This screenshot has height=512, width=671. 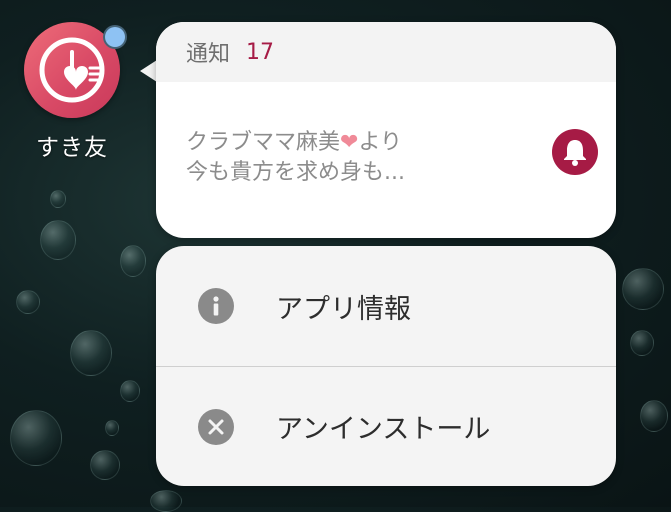 I want to click on app-info-label: アプリ情報, so click(x=343, y=309).